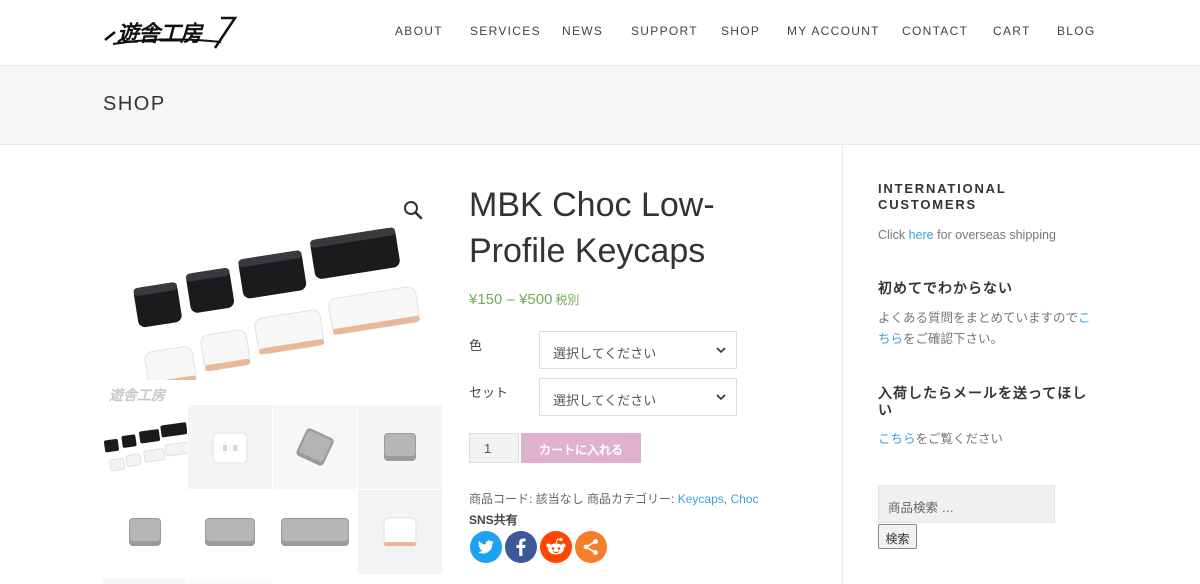 Image resolution: width=1200 pixels, height=584 pixels. Describe the element at coordinates (272, 287) in the screenshot. I see `product-main-image` at that location.